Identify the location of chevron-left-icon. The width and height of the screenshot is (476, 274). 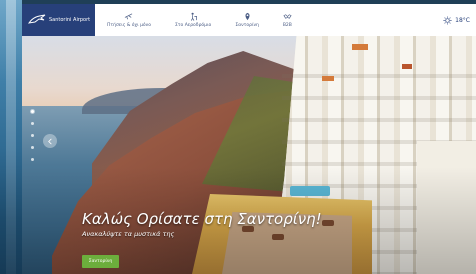
(49, 141).